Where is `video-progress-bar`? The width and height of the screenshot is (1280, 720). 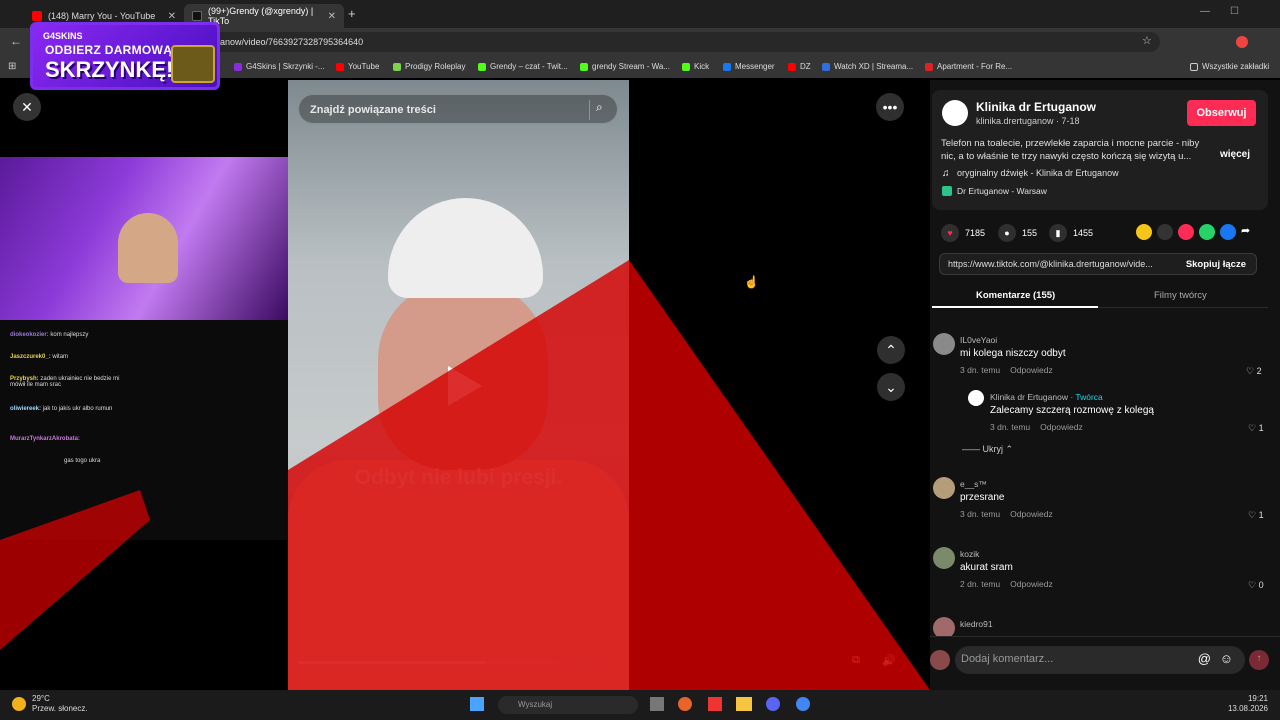
video-progress-bar is located at coordinates (428, 662).